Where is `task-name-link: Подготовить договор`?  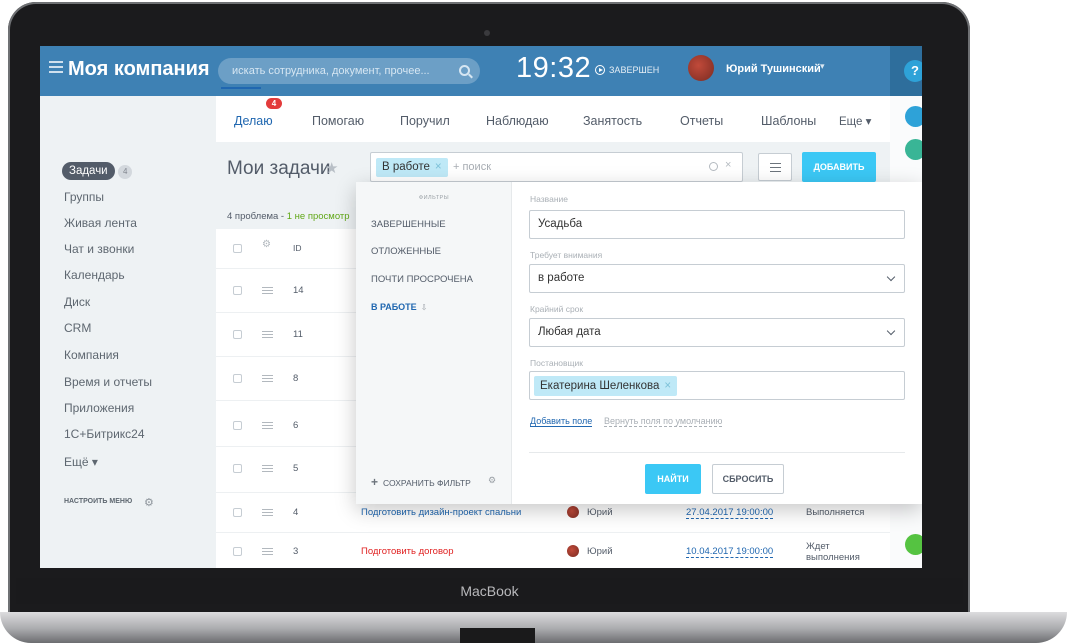
task-name-link: Подготовить договор is located at coordinates (407, 551).